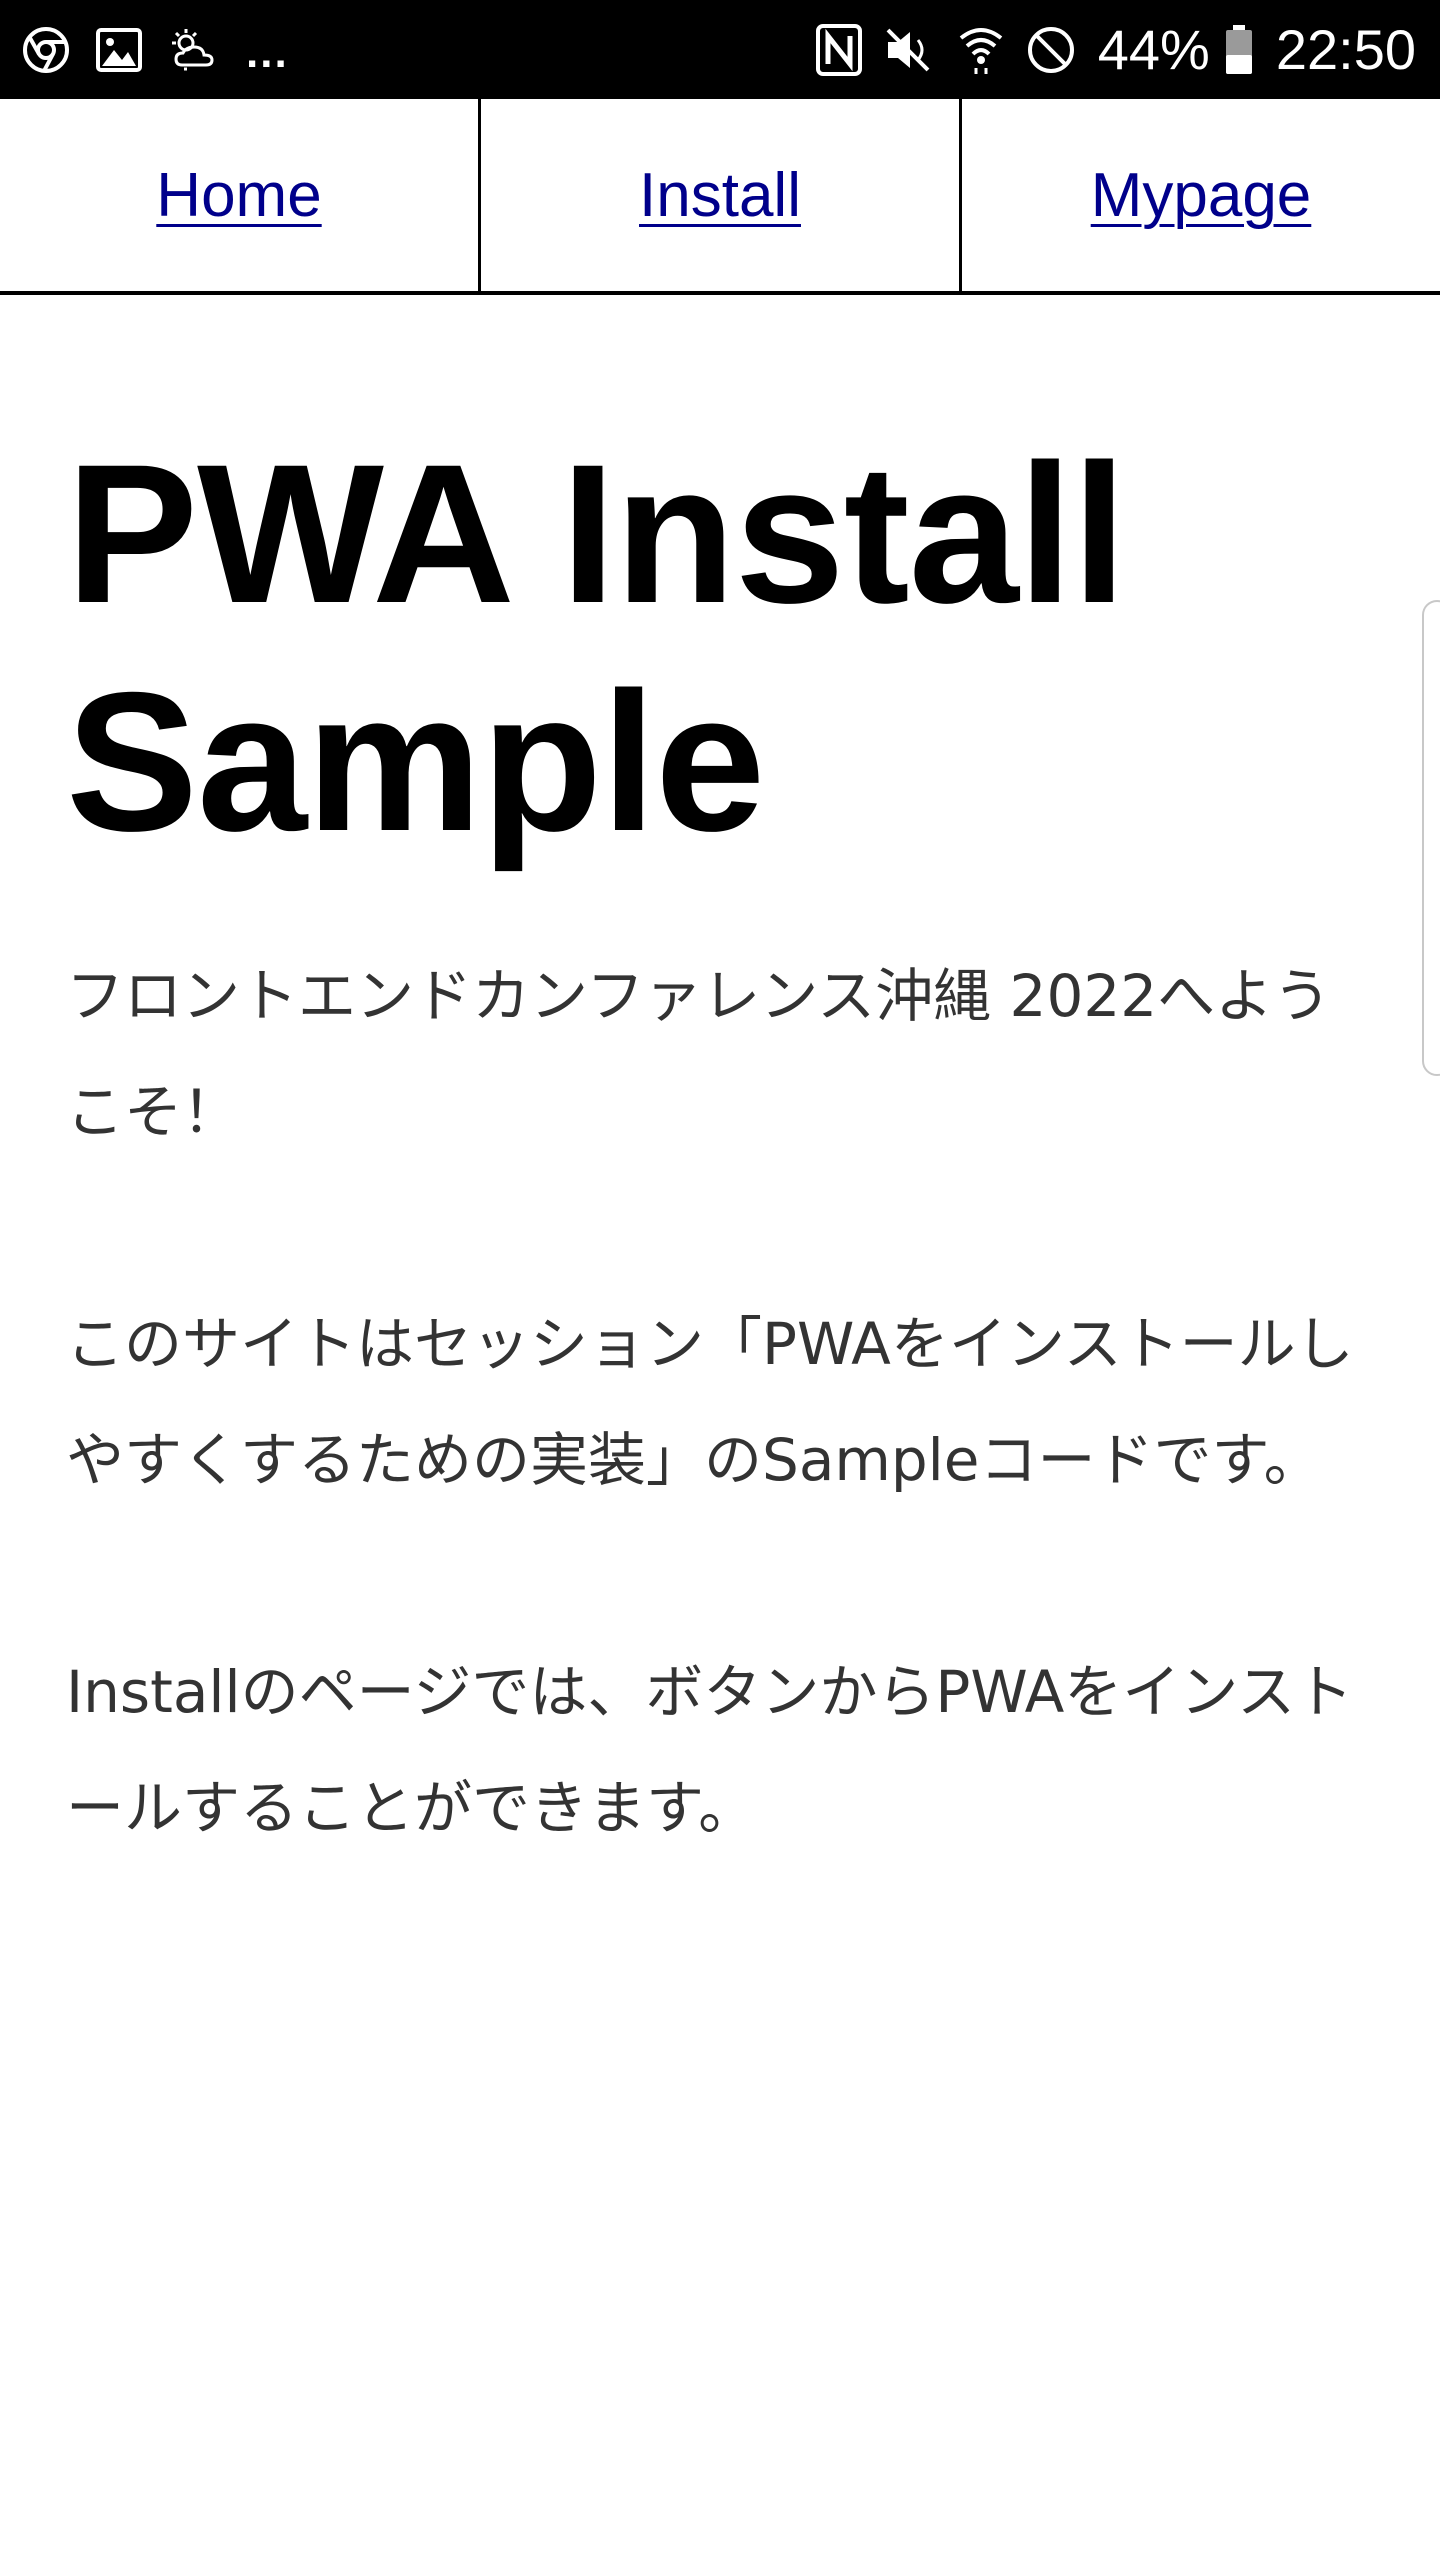 The height and width of the screenshot is (2560, 1440). I want to click on top-navigation: Home Install Mypage, so click(720, 197).